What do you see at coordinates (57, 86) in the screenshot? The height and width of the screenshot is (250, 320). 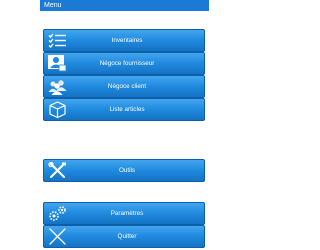 I see `client-group-icon` at bounding box center [57, 86].